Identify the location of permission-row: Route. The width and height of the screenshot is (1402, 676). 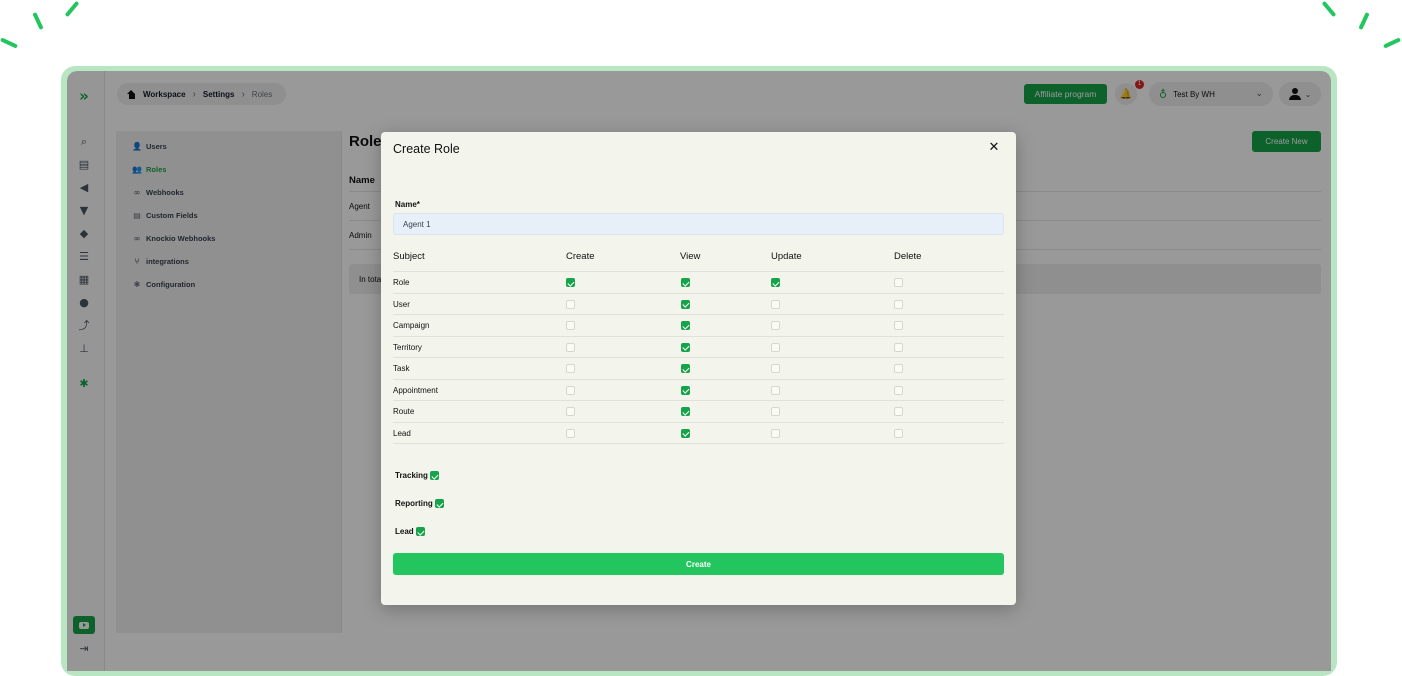
(698, 412).